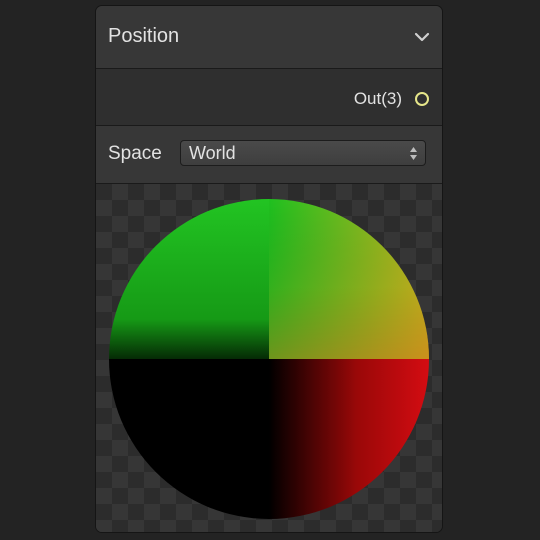 Image resolution: width=540 pixels, height=540 pixels. Describe the element at coordinates (189, 439) in the screenshot. I see `sphere-quadrant-bottom-left` at that location.